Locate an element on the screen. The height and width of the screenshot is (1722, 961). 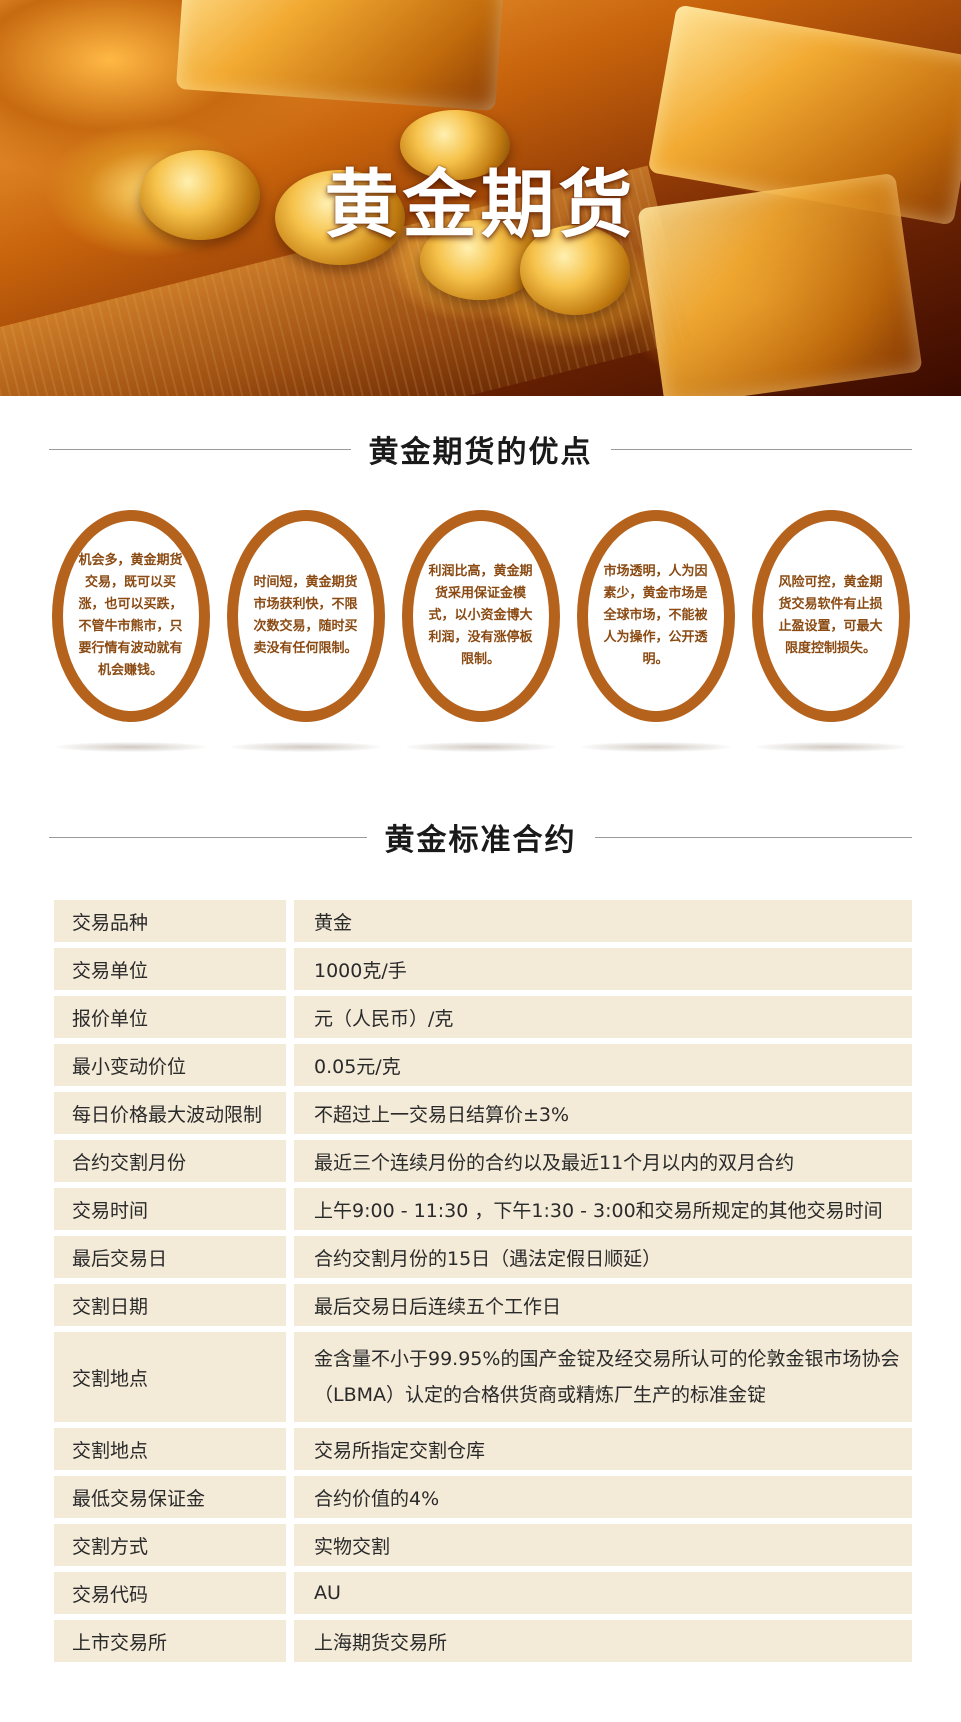
advantage-item: 市场透明，人为因素少，黄金市场是全球市场，不能被人为操作，公开透明。 is located at coordinates (655, 631).